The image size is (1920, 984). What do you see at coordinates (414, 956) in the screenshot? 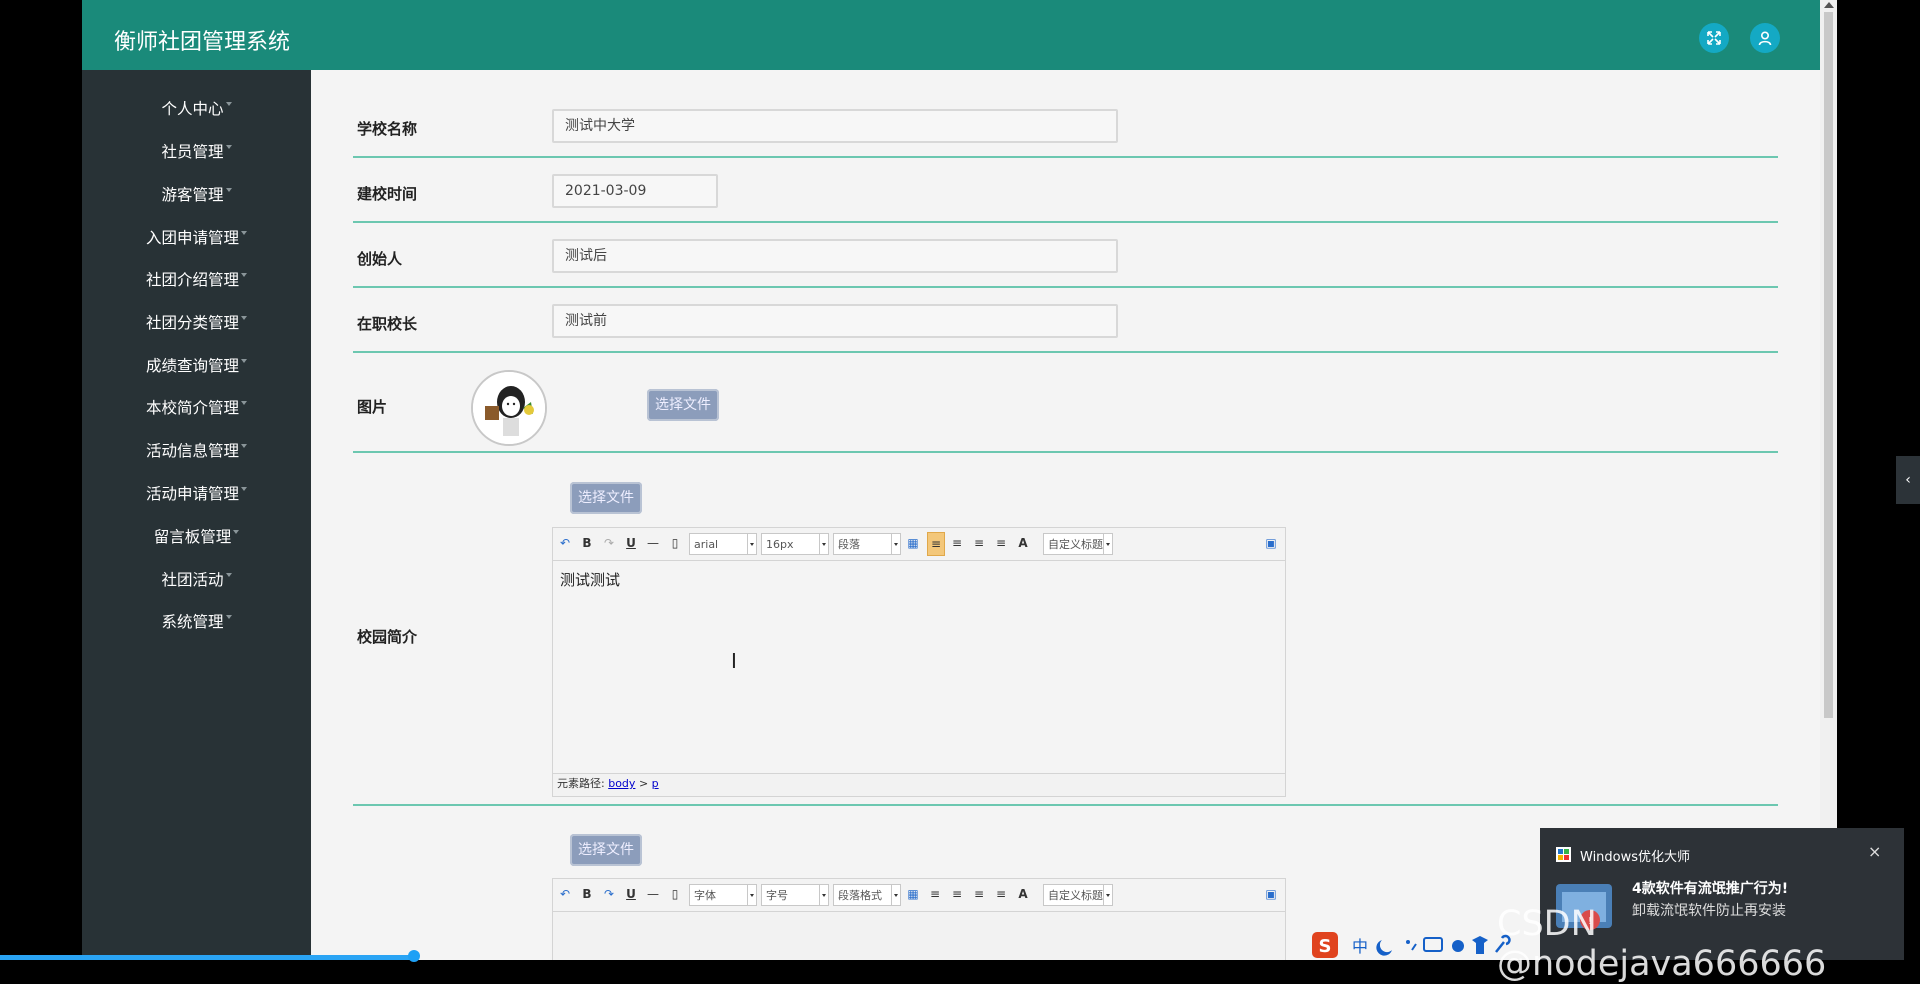
I see `progress-knob` at bounding box center [414, 956].